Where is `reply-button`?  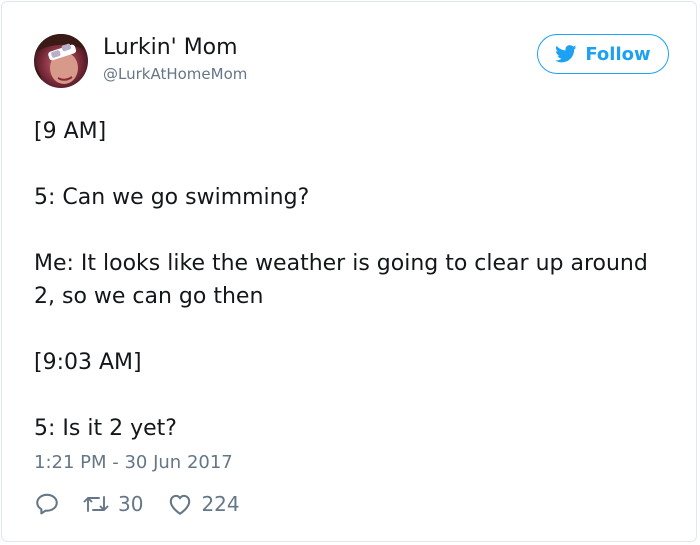 reply-button is located at coordinates (47, 504).